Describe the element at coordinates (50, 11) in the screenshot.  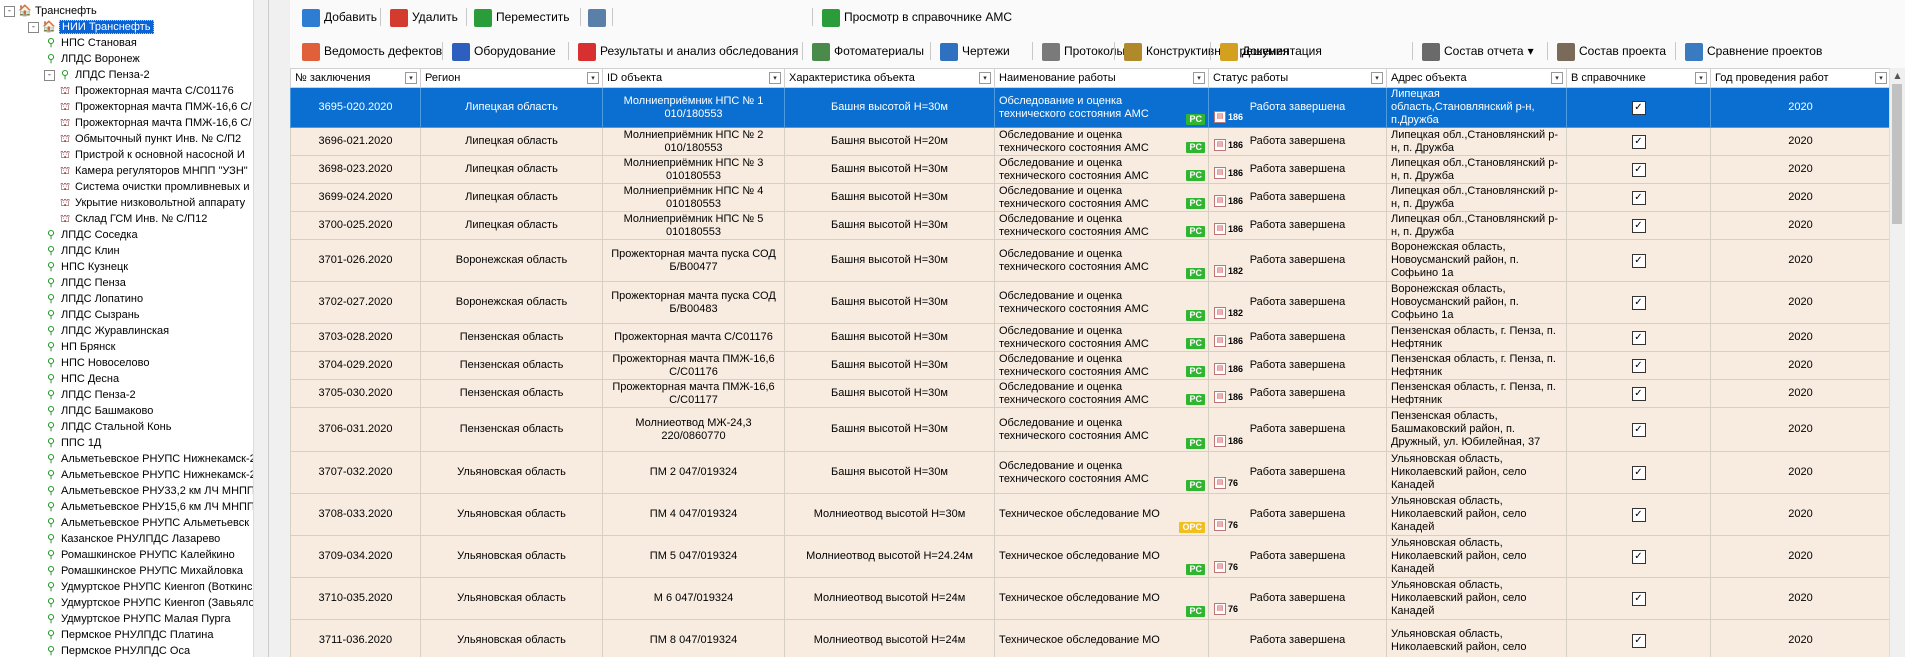
I see `tree-item: - 🏠 Транснефть` at that location.